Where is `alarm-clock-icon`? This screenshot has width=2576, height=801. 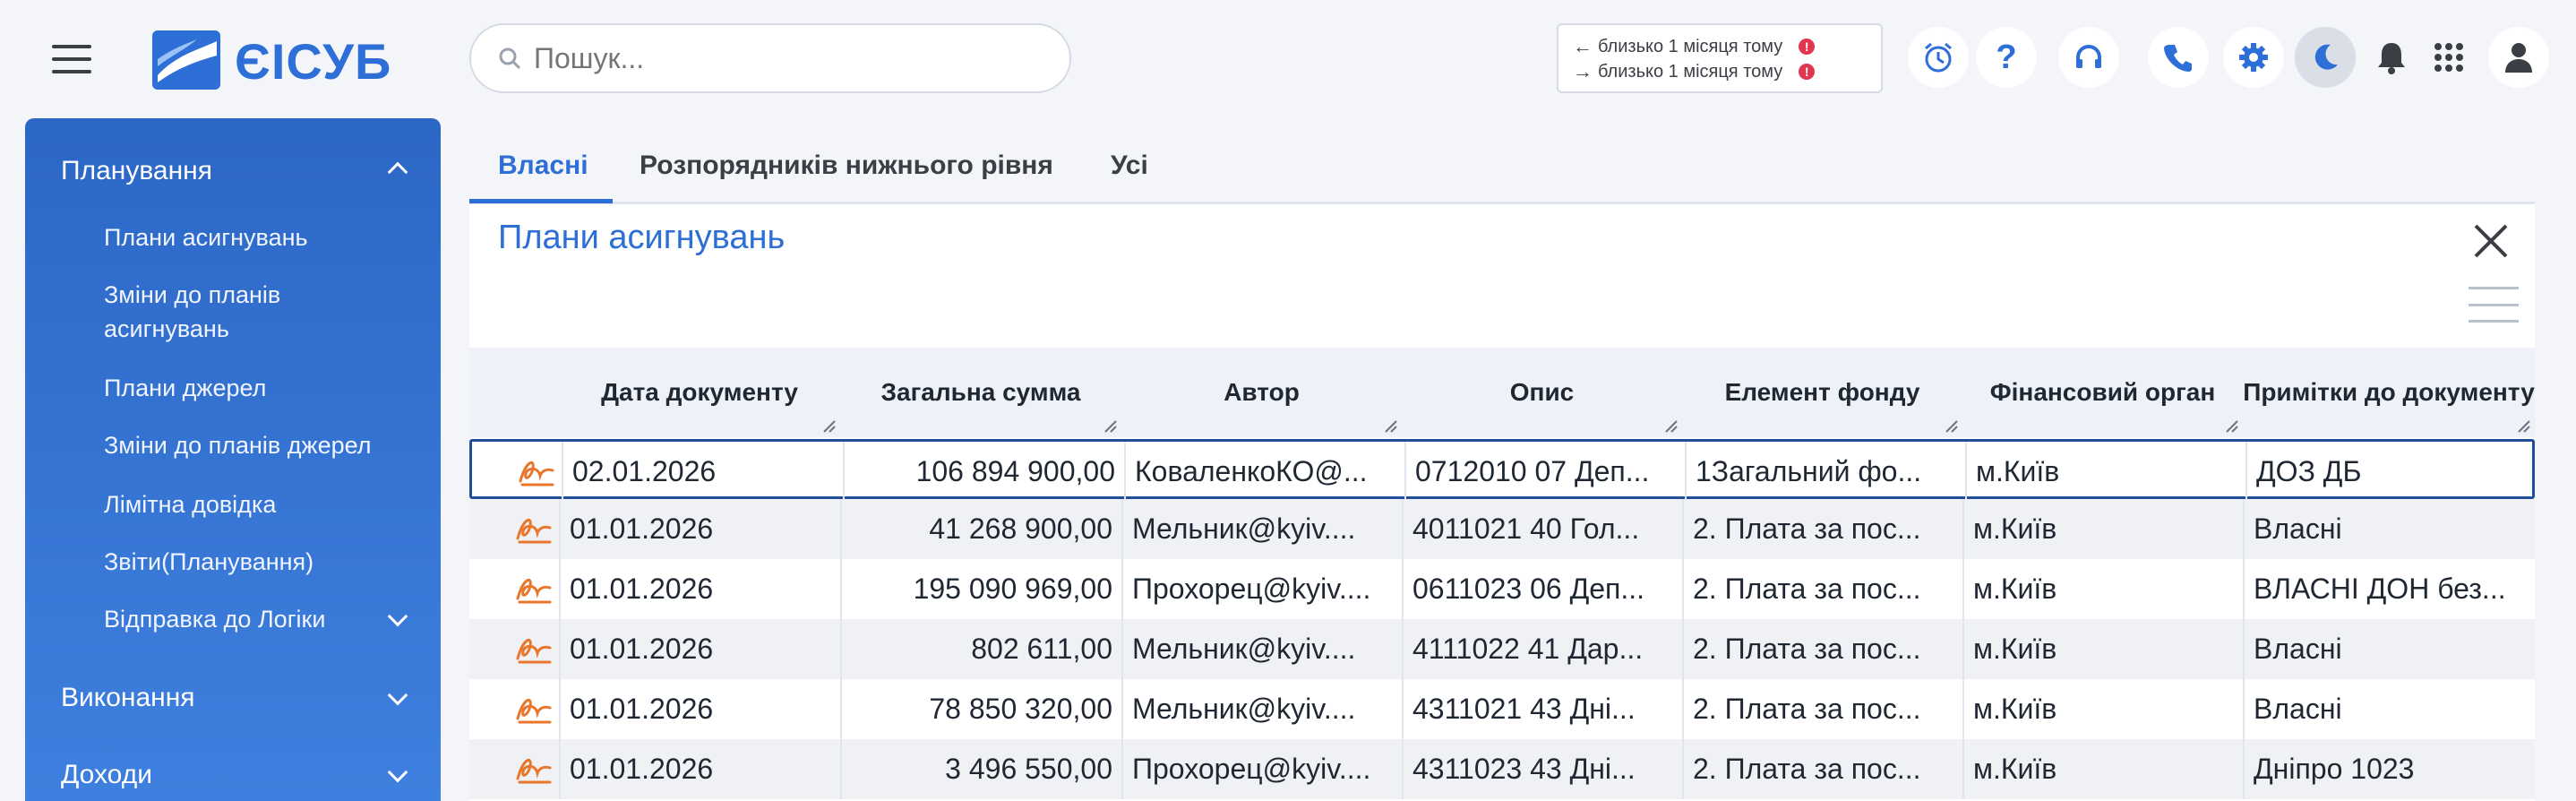
alarm-clock-icon is located at coordinates (1938, 57).